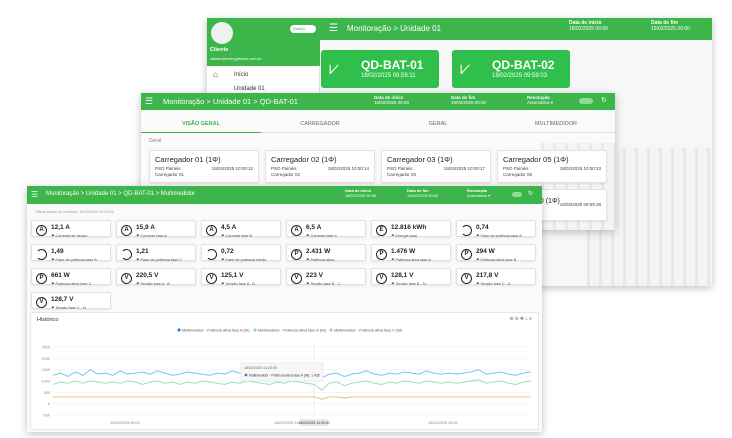 The width and height of the screenshot is (732, 438). What do you see at coordinates (159, 260) in the screenshot?
I see `metric-label: ⚑ Fator de potência fase C` at bounding box center [159, 260].